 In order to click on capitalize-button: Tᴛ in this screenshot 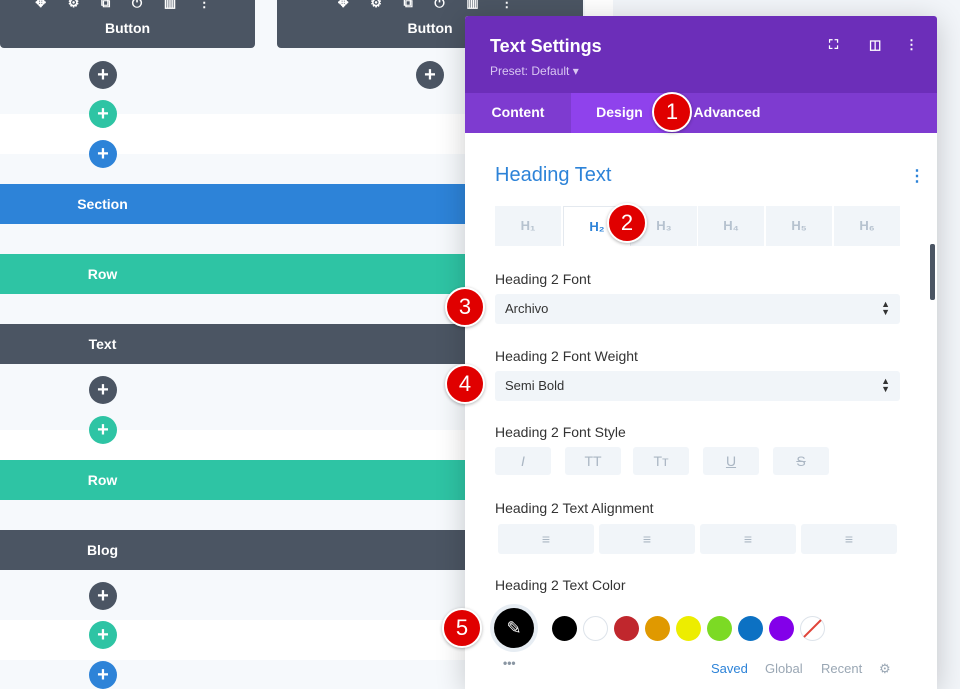, I will do `click(661, 461)`.